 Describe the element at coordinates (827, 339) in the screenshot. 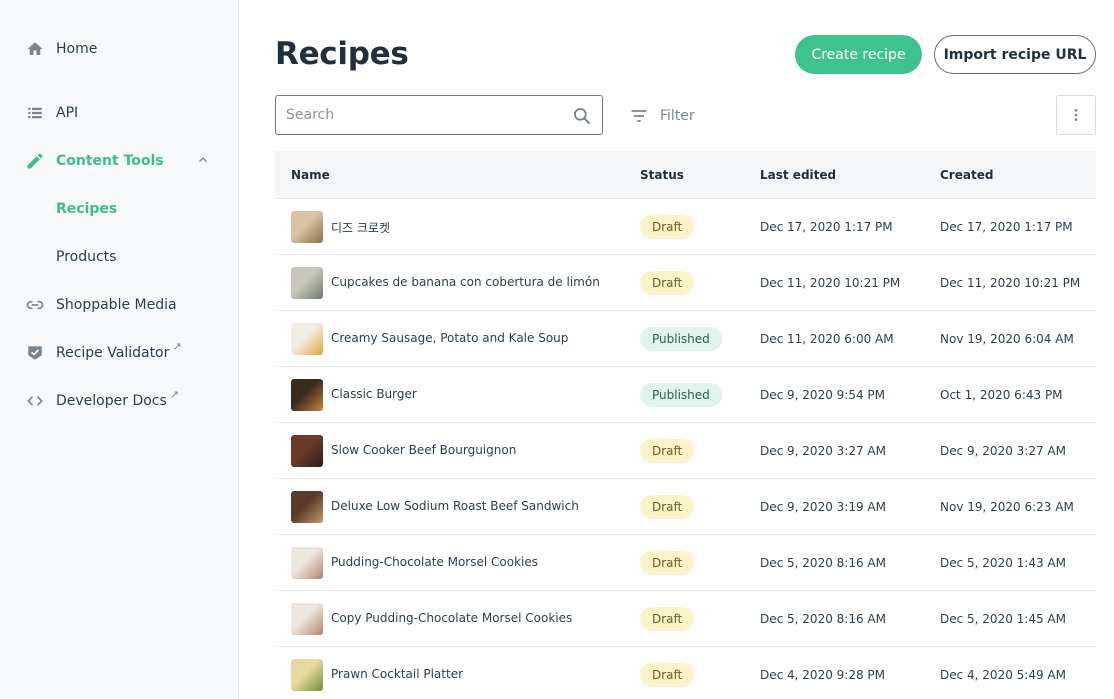

I see `last-edited-date: Dec 11, 2020 6:00 AM` at that location.